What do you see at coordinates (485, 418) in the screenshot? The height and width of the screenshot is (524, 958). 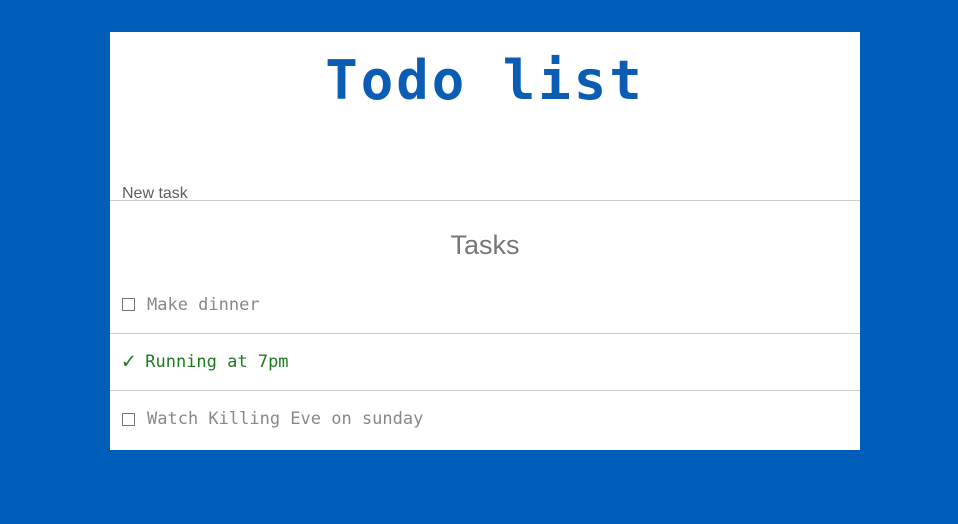 I see `task-item: Watch Killing Eve on sunday` at bounding box center [485, 418].